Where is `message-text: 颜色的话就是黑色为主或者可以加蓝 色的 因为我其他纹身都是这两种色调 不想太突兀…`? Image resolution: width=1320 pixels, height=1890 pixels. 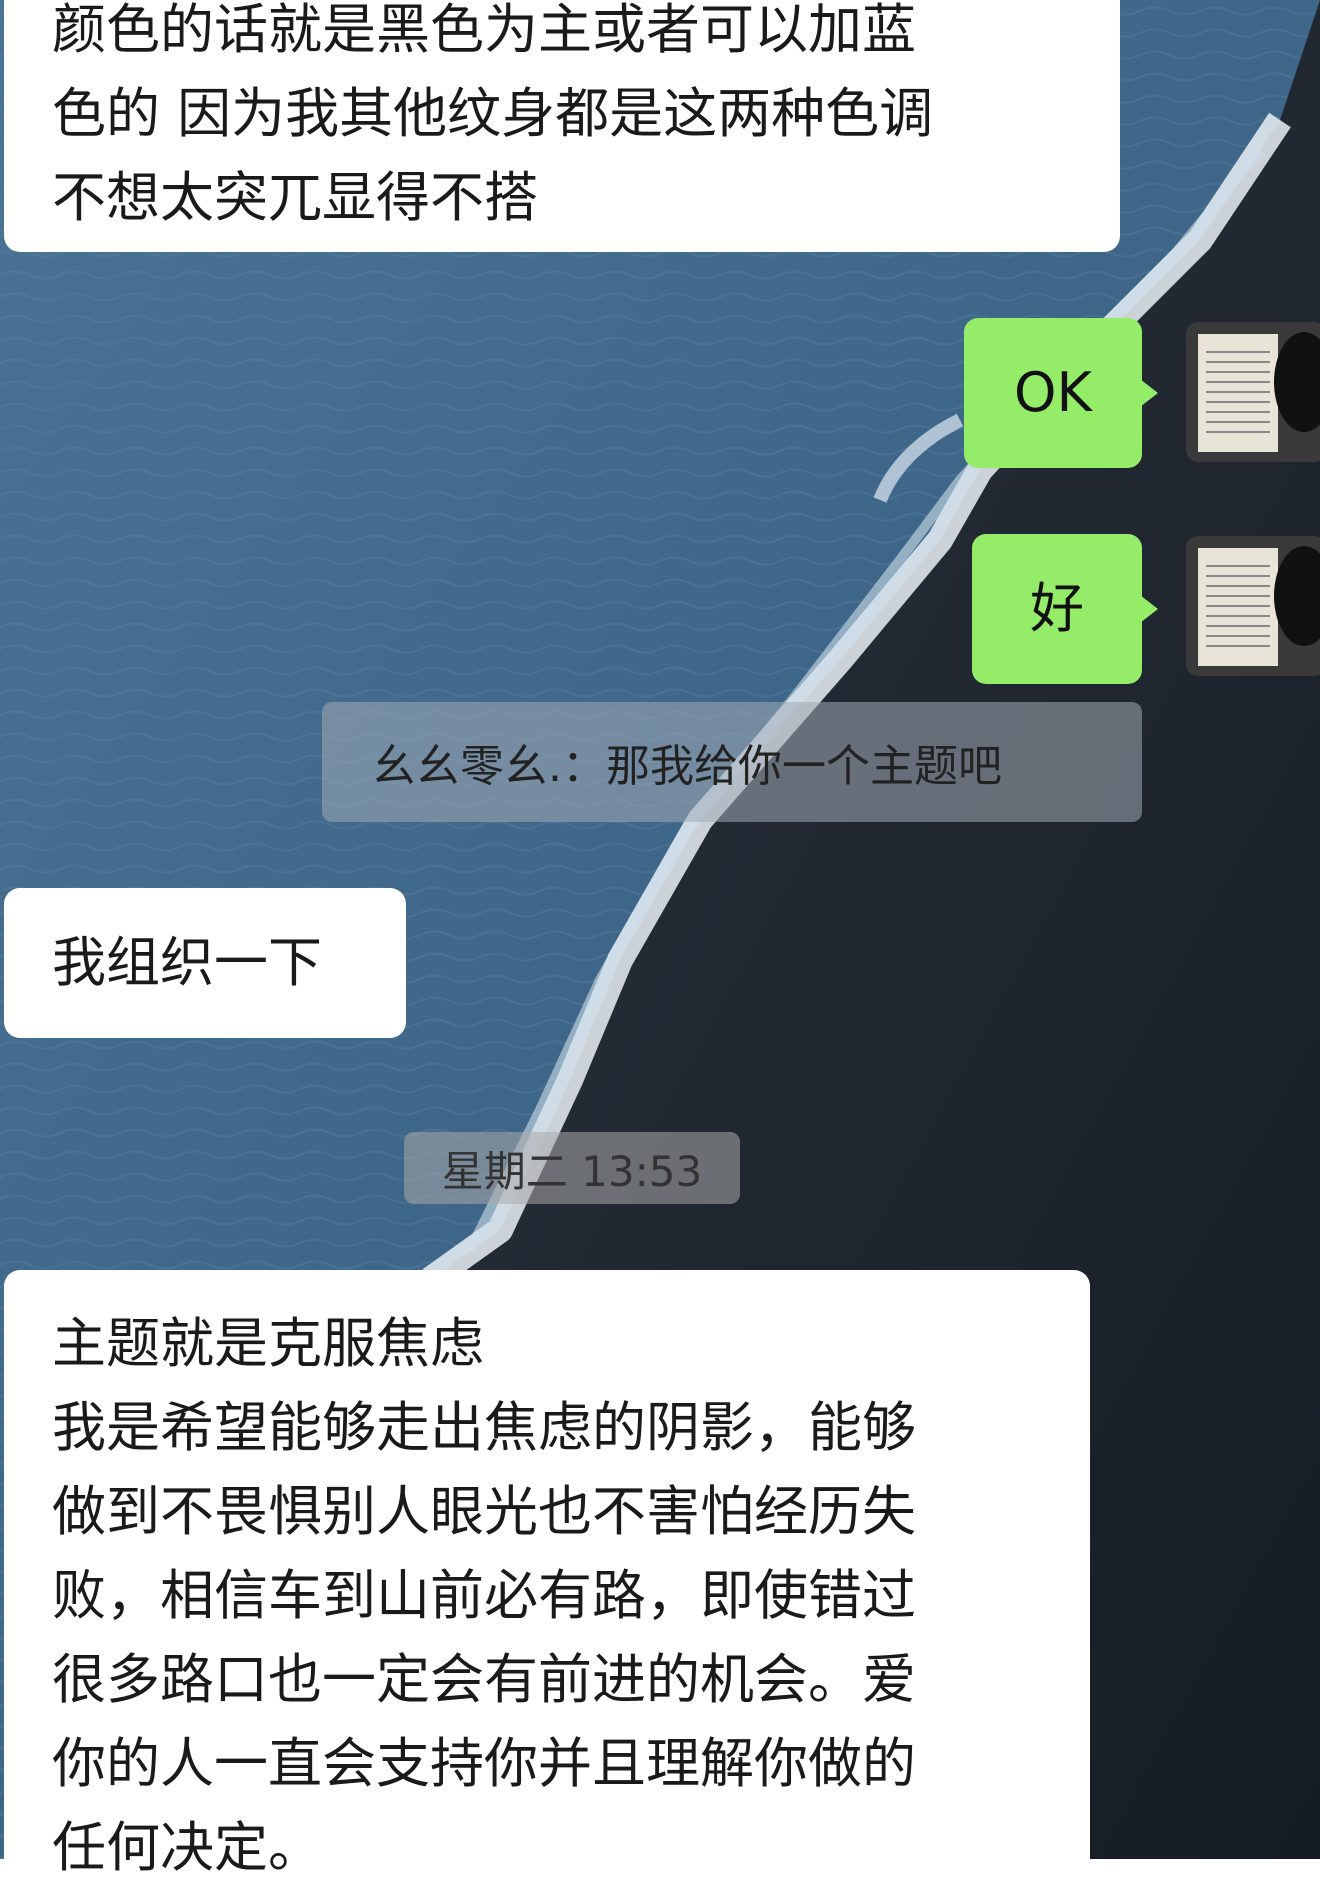 message-text: 颜色的话就是黑色为主或者可以加蓝 色的 因为我其他纹身都是这两种色调 不想太突兀… is located at coordinates (493, 114).